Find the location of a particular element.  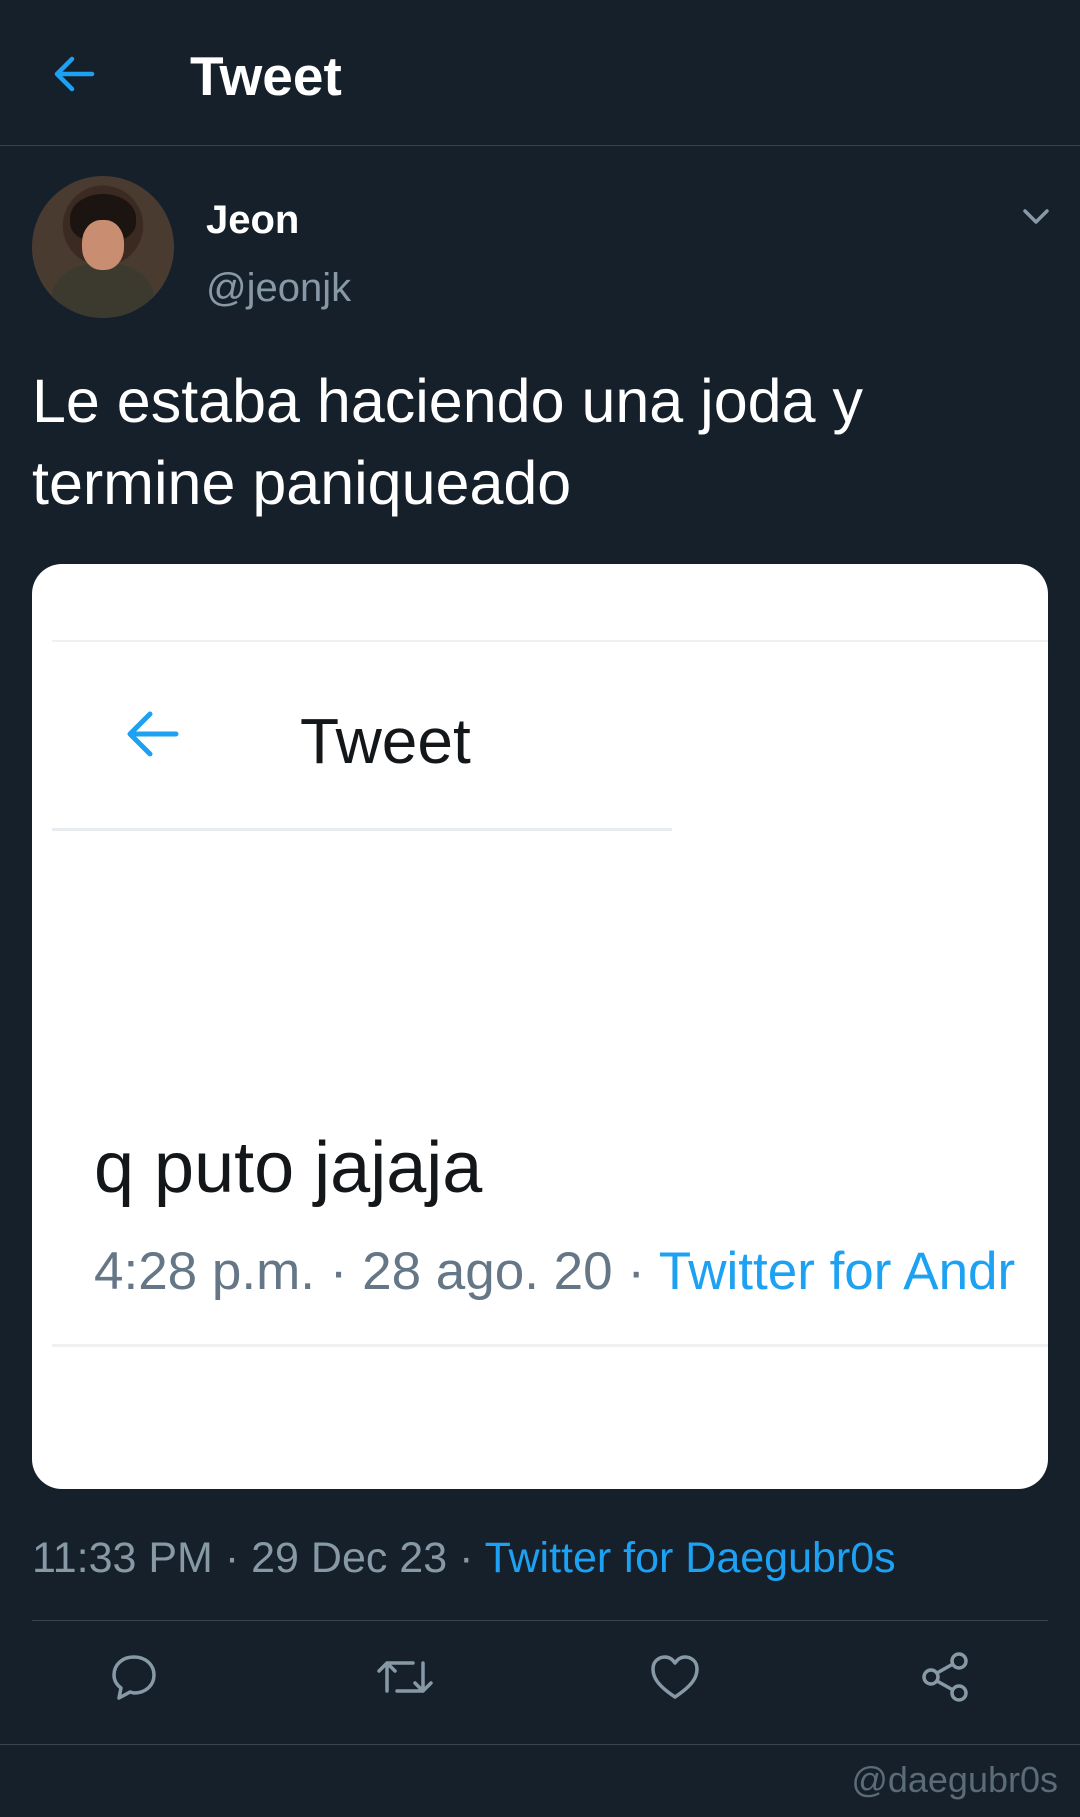

reply-button is located at coordinates (134, 1677).